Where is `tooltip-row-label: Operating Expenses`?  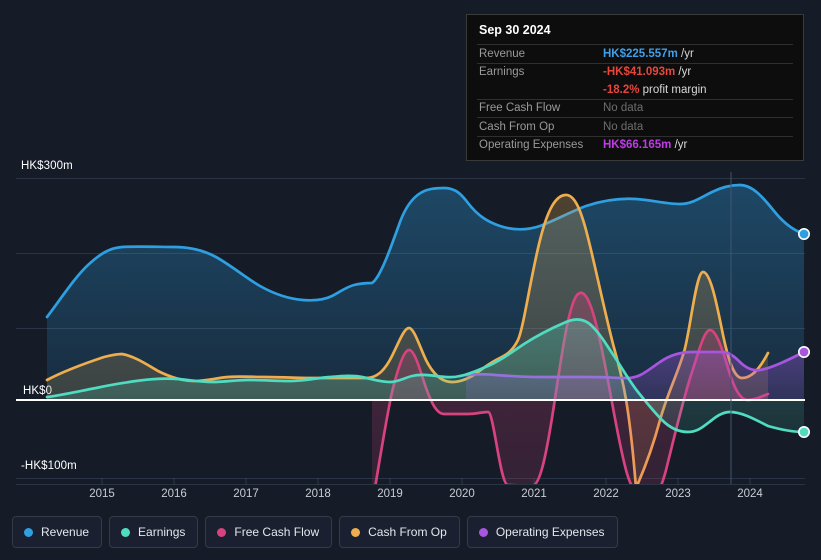
tooltip-row-label: Operating Expenses is located at coordinates (531, 145).